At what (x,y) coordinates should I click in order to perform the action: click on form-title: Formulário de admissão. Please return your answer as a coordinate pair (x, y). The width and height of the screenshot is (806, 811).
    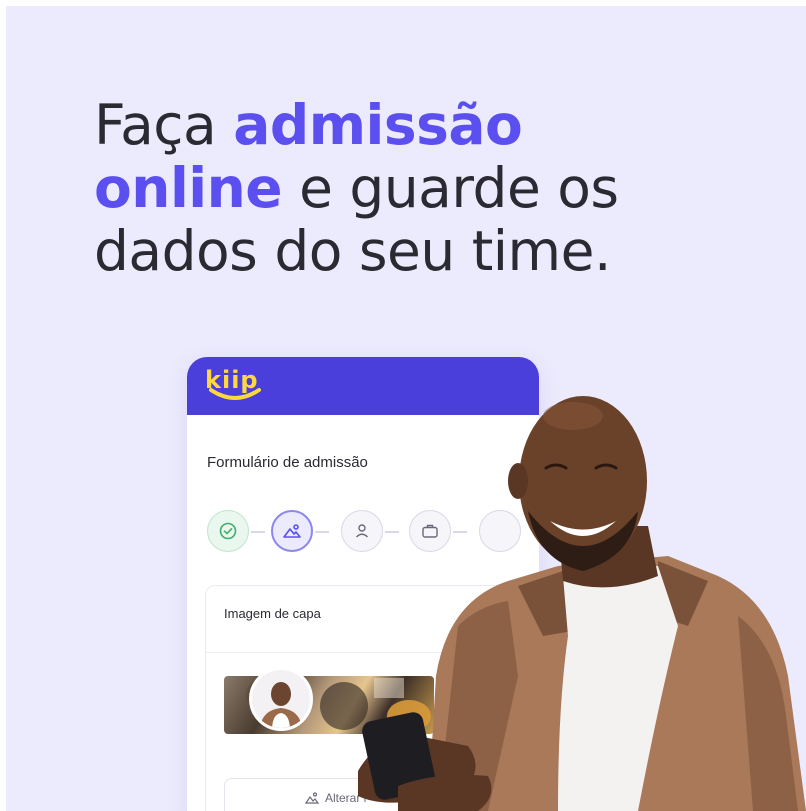
    Looking at the image, I should click on (287, 462).